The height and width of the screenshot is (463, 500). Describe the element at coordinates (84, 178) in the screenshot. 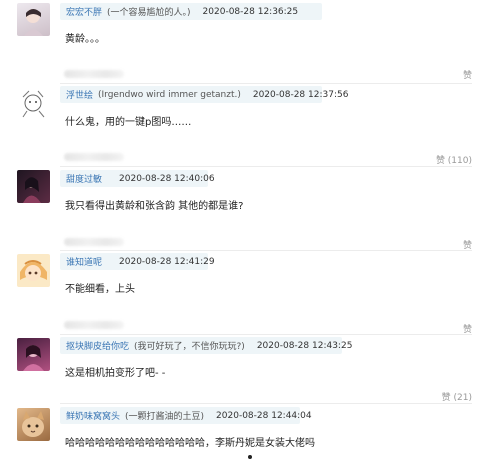

I see `username-link: 甜度过敏` at that location.